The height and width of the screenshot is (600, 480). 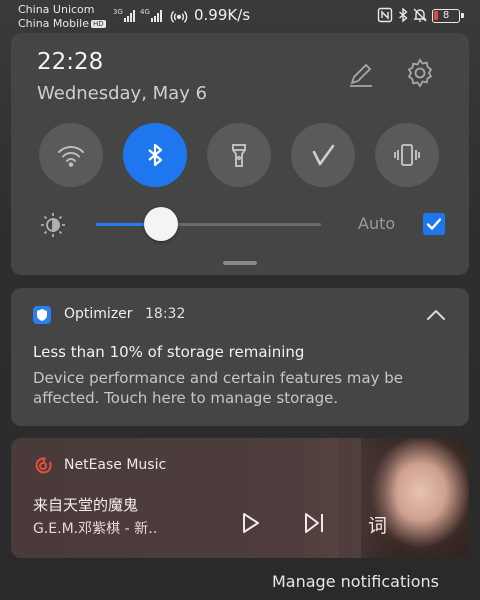 I want to click on quick-toggle-row, so click(x=239, y=155).